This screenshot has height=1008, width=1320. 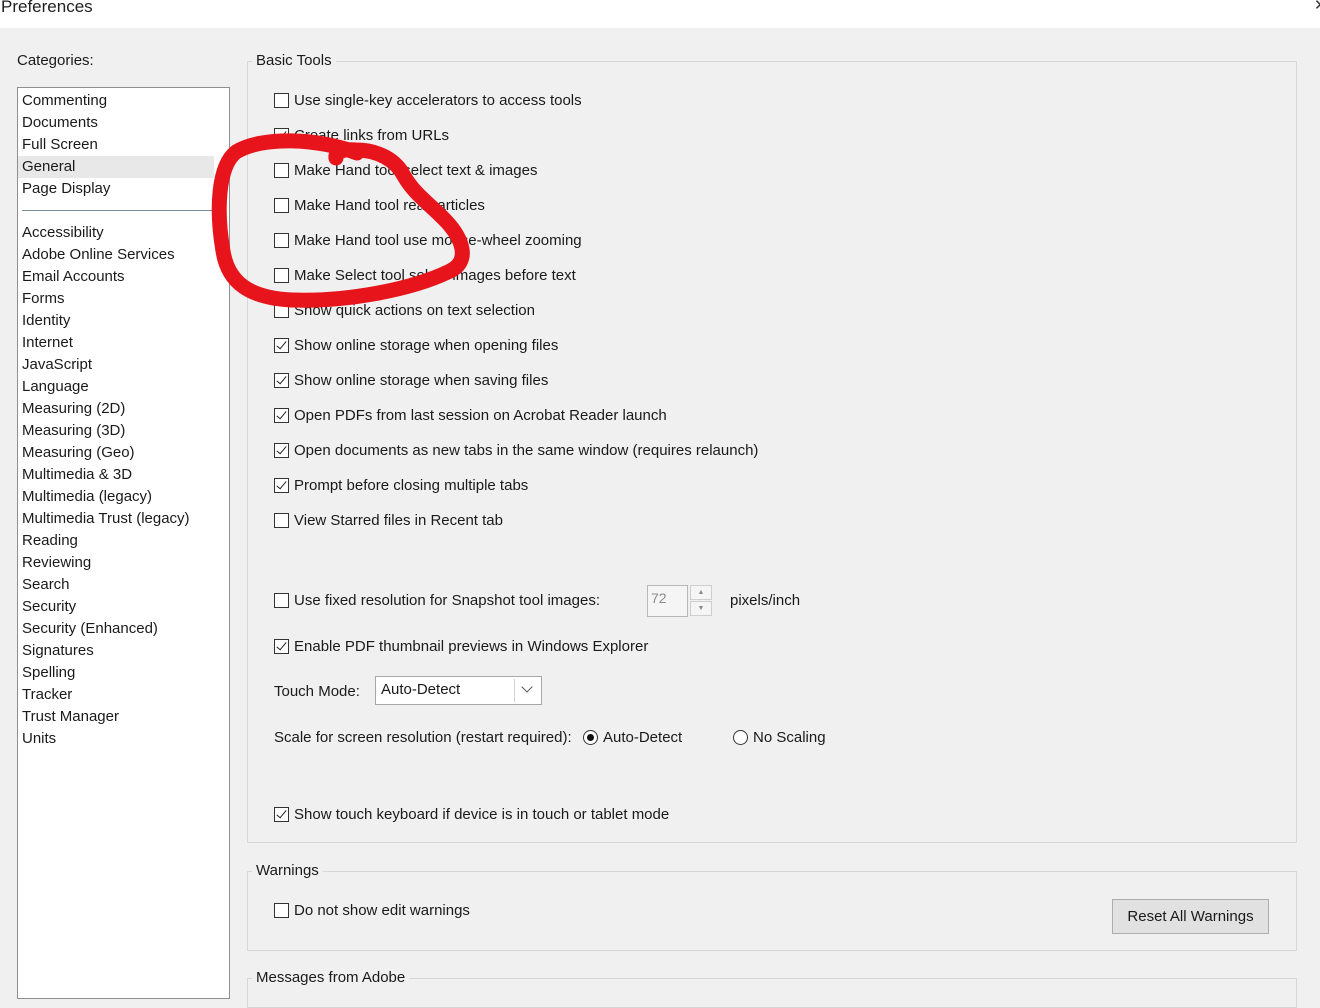 What do you see at coordinates (281, 910) in the screenshot?
I see `checkbox-no-edit-warnings` at bounding box center [281, 910].